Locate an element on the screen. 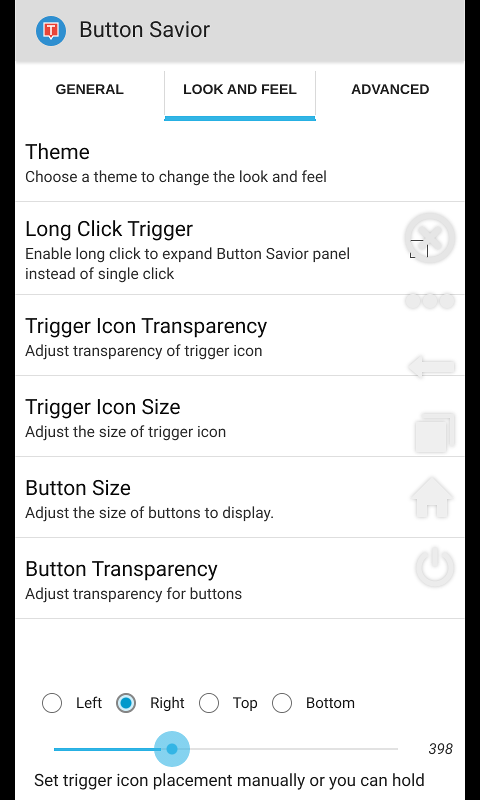  slider-thumb is located at coordinates (172, 749).